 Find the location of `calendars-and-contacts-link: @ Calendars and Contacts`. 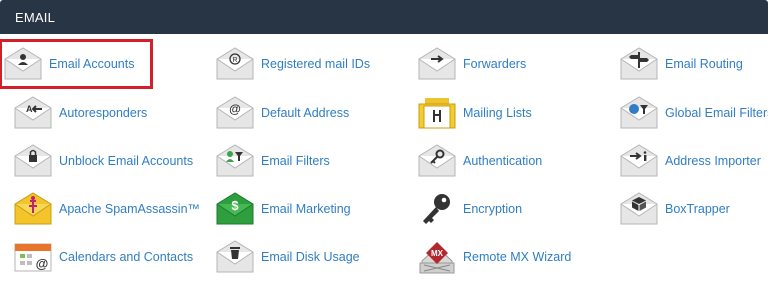

calendars-and-contacts-link: @ Calendars and Contacts is located at coordinates (107, 257).